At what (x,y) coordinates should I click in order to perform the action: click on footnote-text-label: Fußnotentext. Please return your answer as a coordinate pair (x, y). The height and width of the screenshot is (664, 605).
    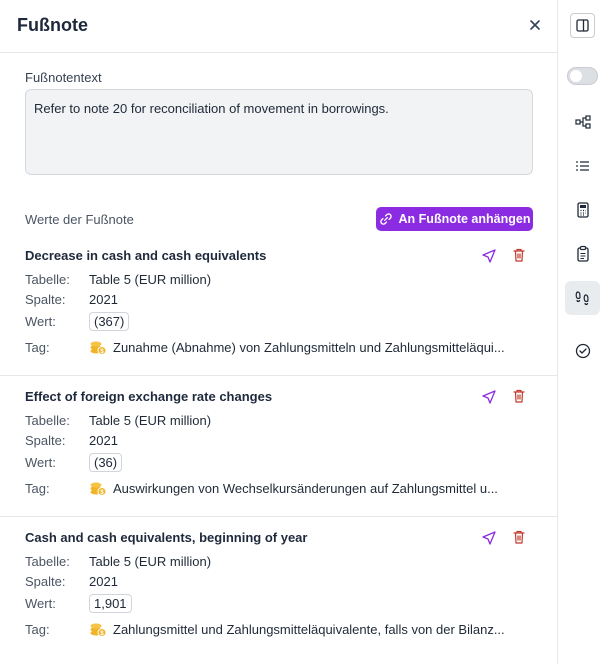
    Looking at the image, I should click on (63, 77).